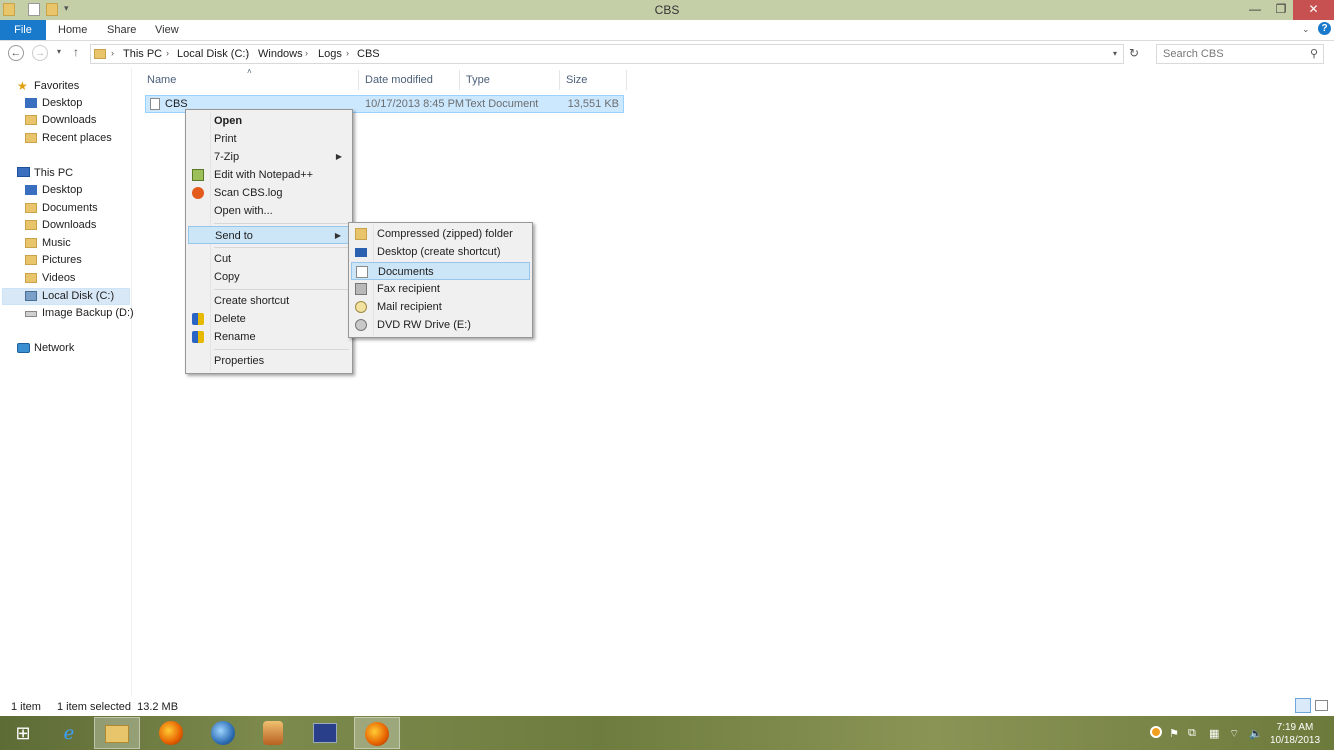 This screenshot has width=1334, height=756. Describe the element at coordinates (72, 30) in the screenshot. I see `tab-home: Home` at that location.